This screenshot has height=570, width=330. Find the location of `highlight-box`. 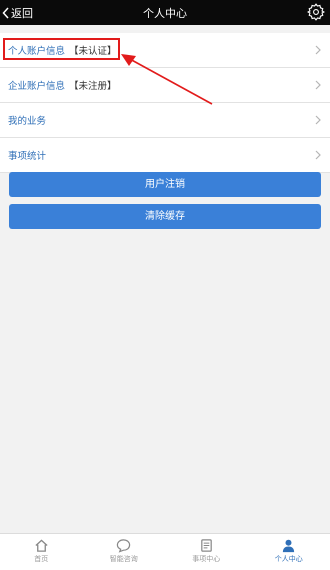

highlight-box is located at coordinates (61, 49).